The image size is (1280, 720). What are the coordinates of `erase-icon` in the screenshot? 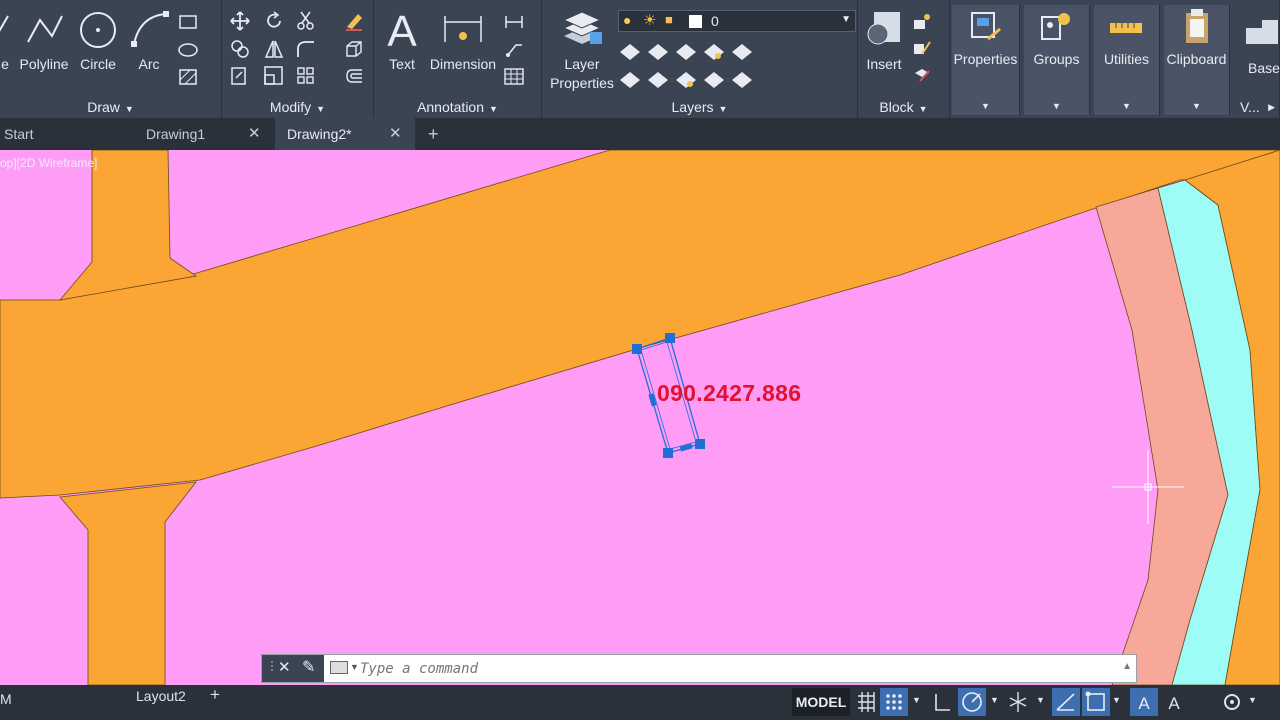 It's located at (354, 21).